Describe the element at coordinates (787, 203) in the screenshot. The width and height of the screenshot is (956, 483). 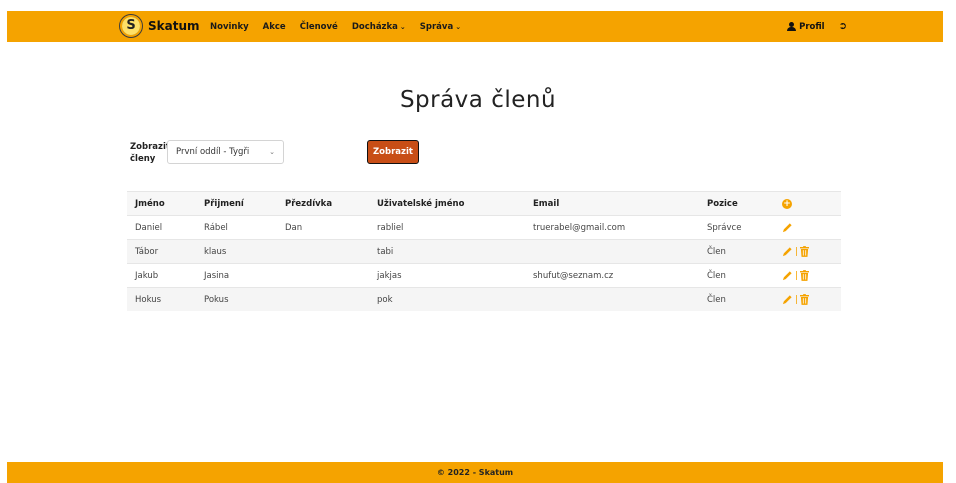
I see `add-member-icon: +` at that location.